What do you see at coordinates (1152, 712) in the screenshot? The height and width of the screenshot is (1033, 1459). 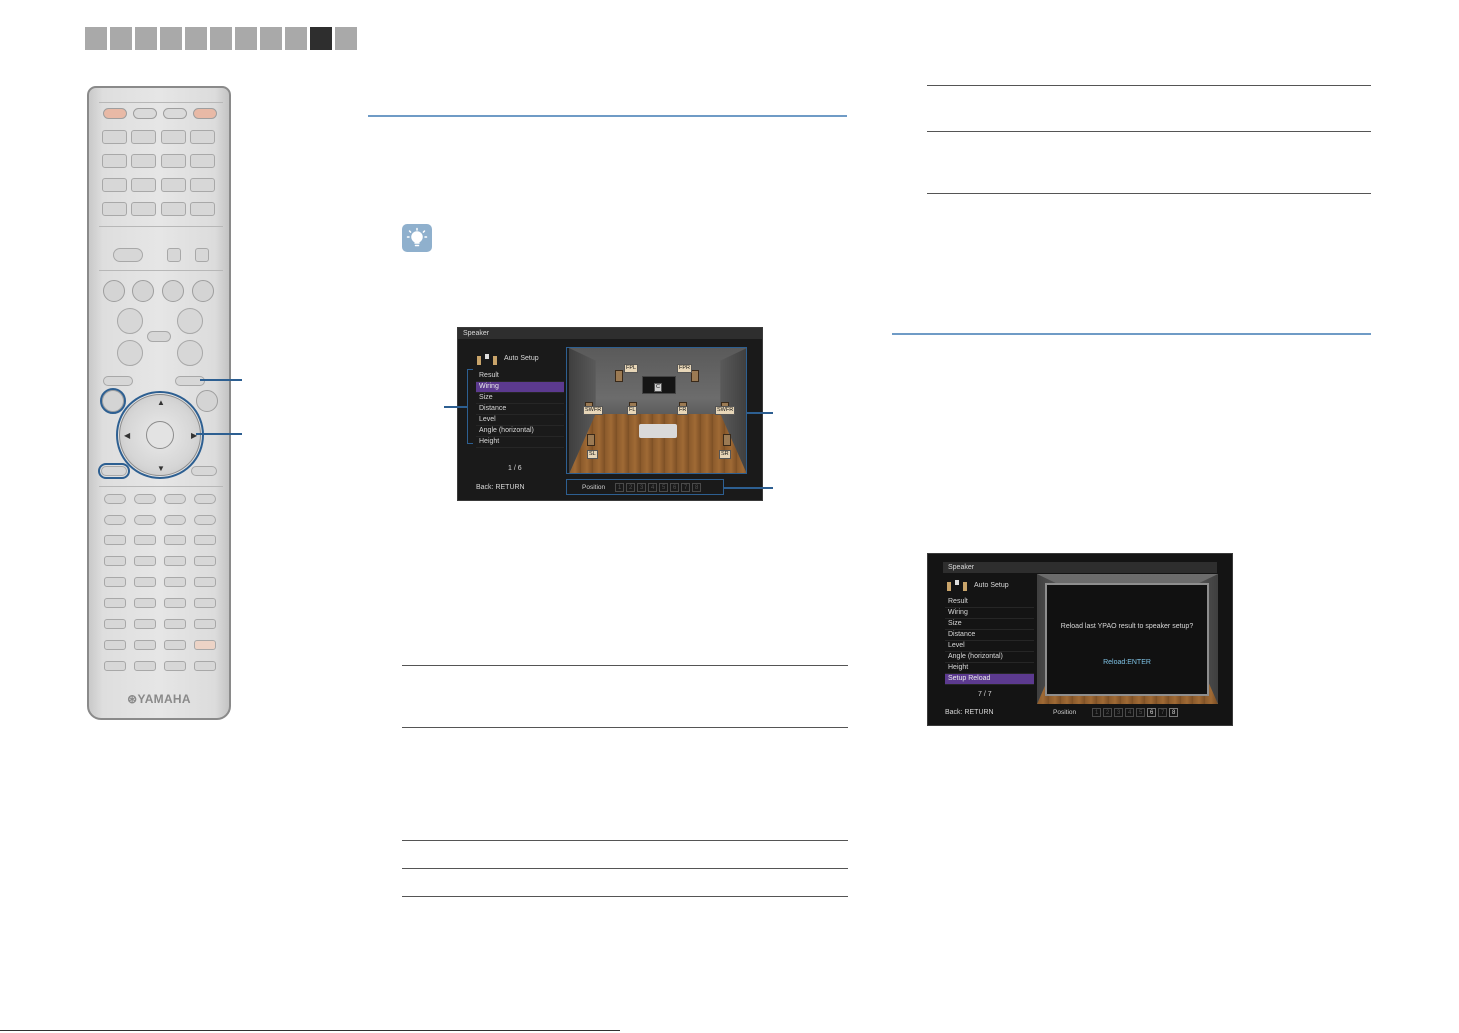 I see `position-box: 6` at bounding box center [1152, 712].